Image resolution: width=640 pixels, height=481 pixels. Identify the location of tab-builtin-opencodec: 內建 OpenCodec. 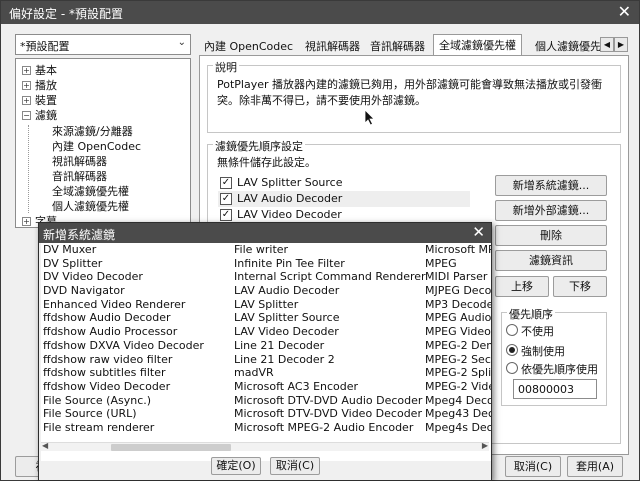
(248, 46).